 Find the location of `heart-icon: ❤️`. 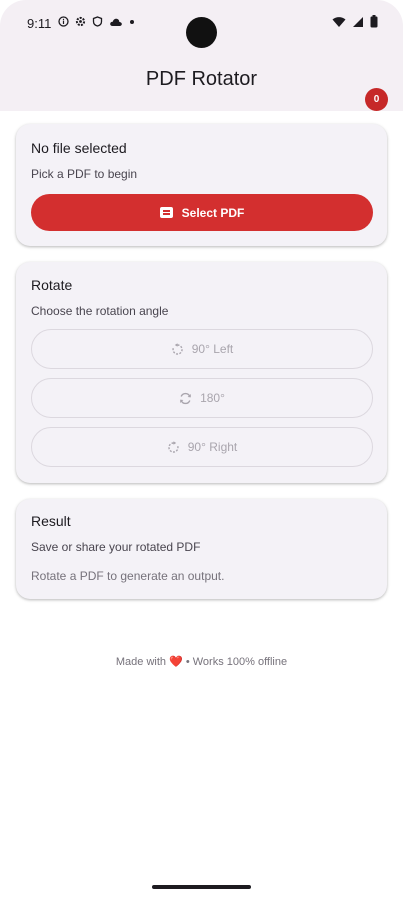

heart-icon: ❤️ is located at coordinates (176, 662).